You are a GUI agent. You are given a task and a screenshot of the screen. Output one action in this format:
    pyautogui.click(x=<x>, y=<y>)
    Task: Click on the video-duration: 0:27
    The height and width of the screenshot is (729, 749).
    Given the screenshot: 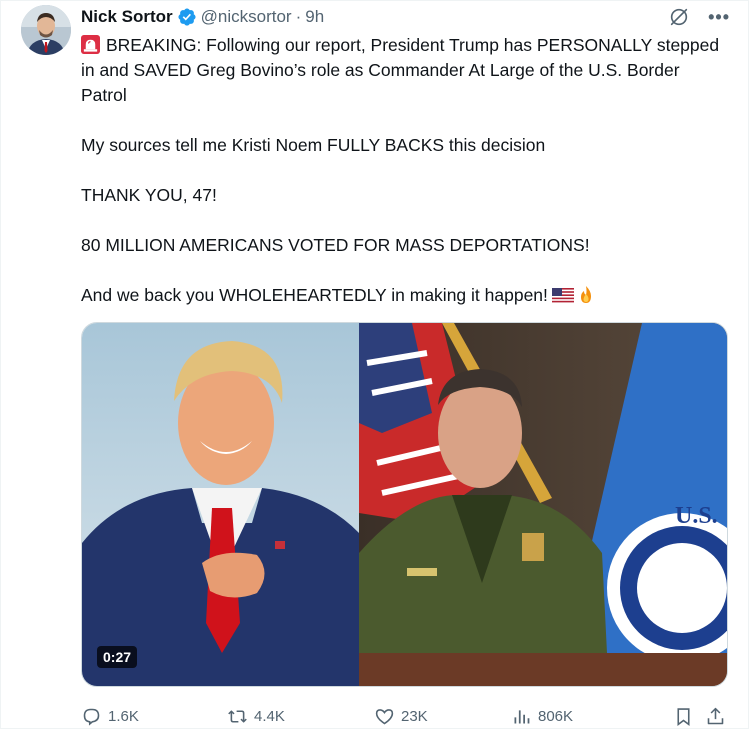 What is the action you would take?
    pyautogui.click(x=117, y=657)
    